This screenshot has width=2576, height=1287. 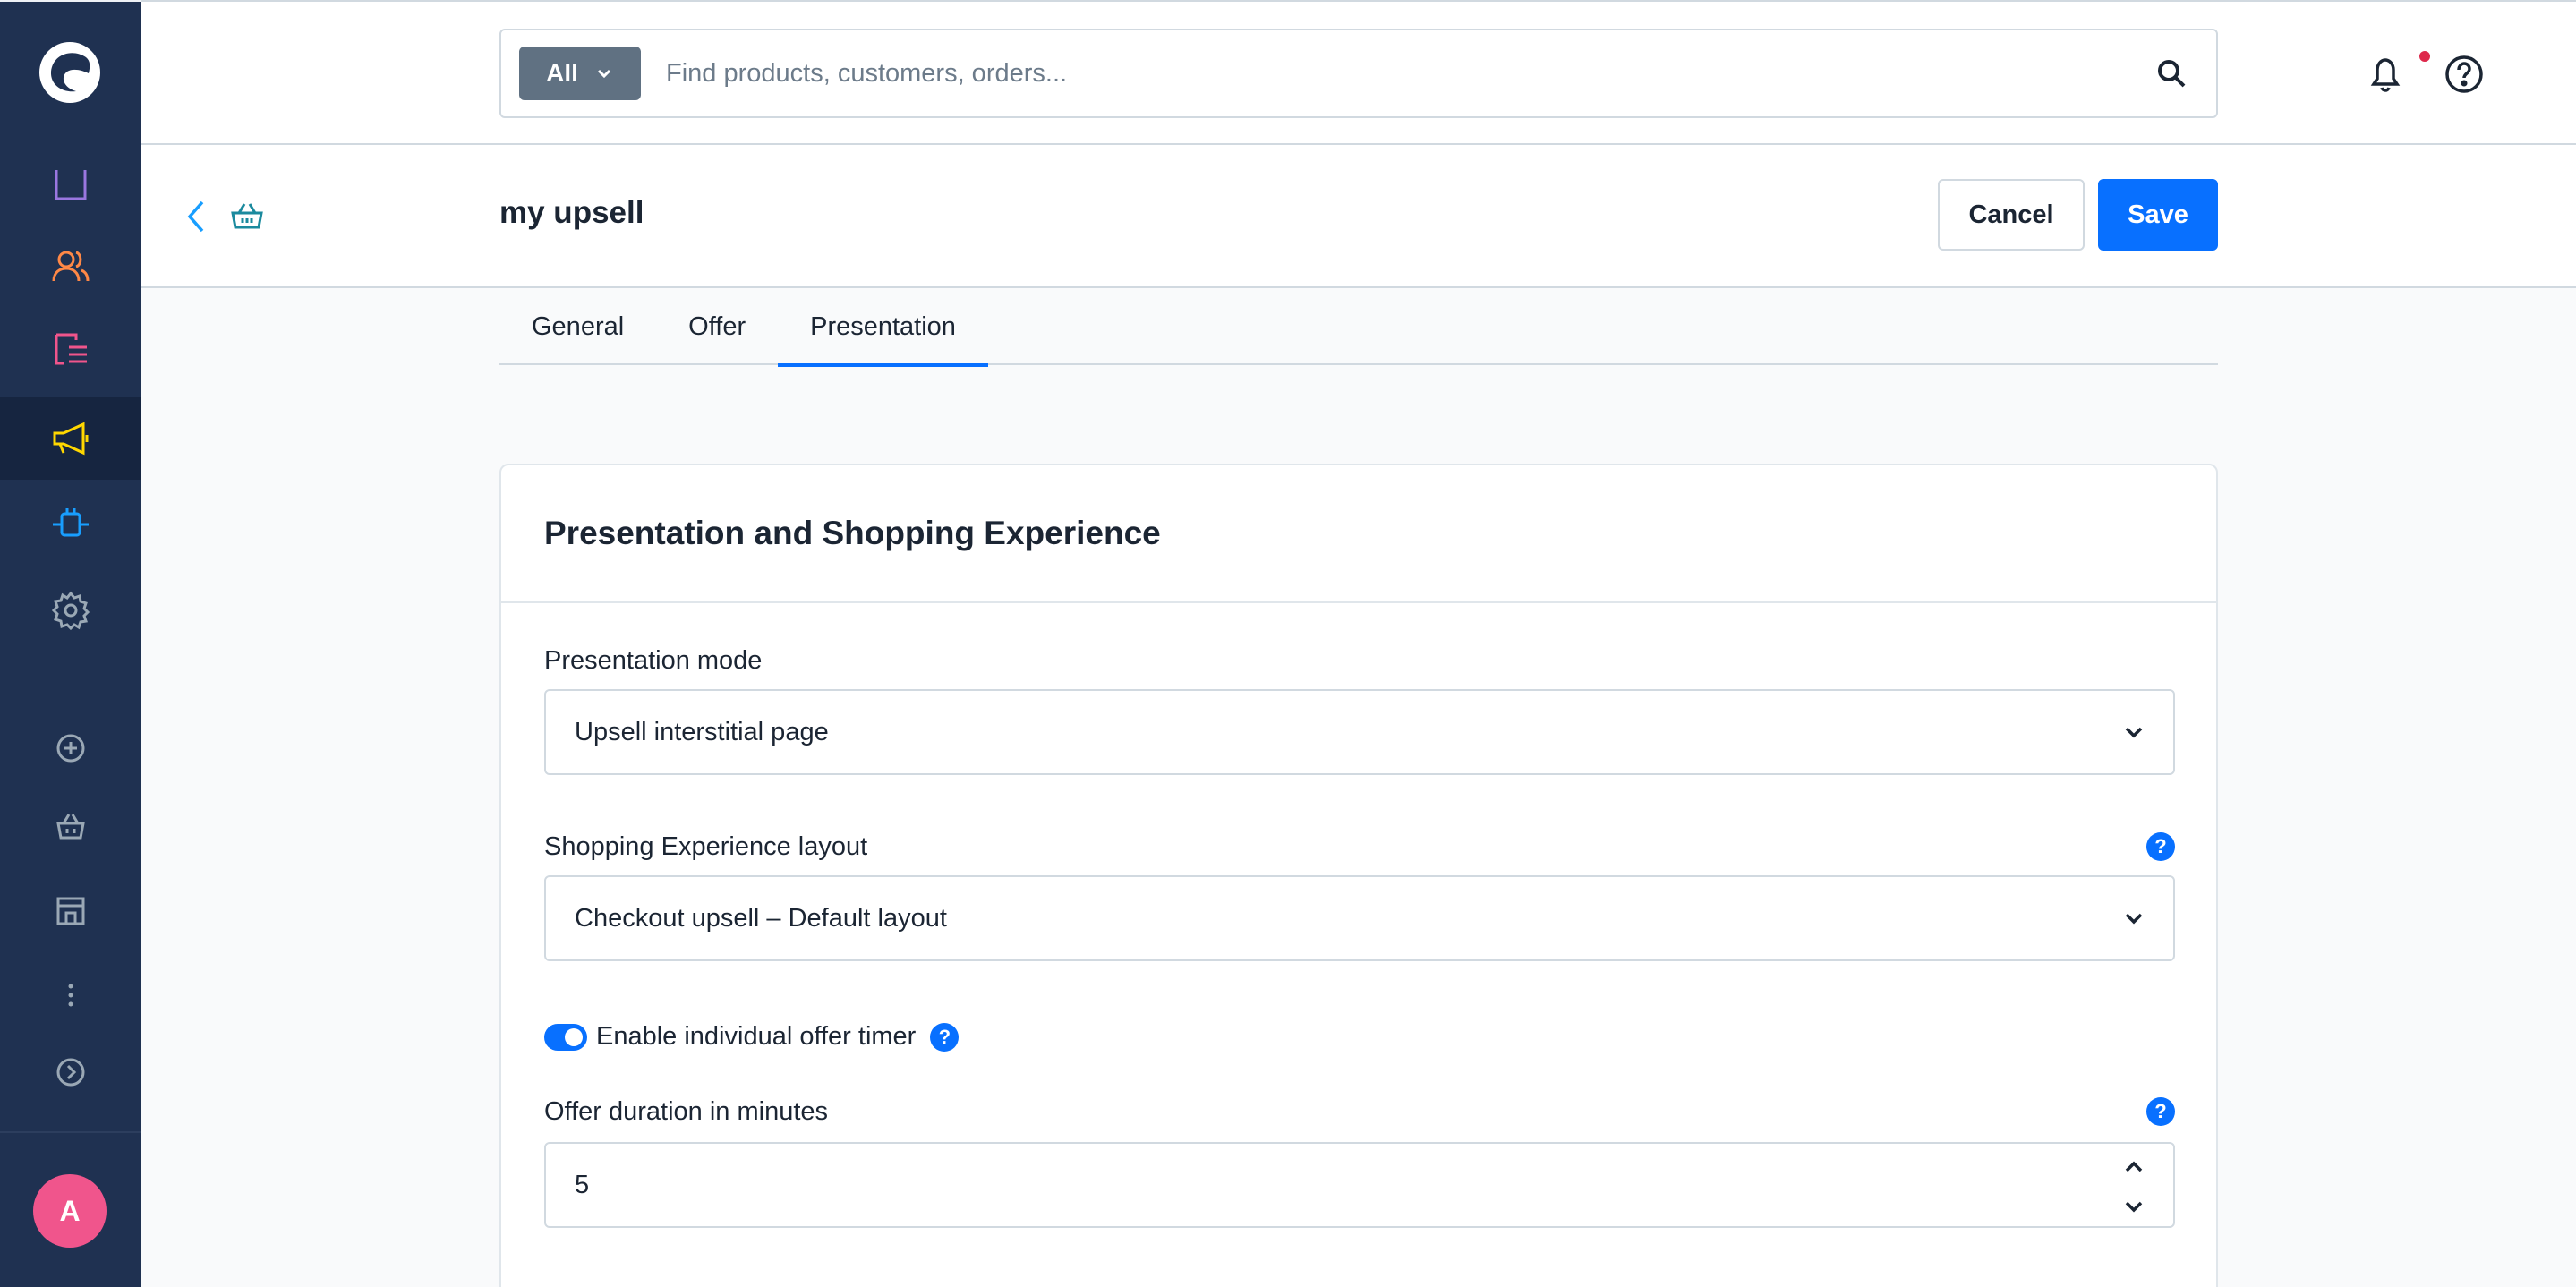 I want to click on search-input, so click(x=1397, y=73).